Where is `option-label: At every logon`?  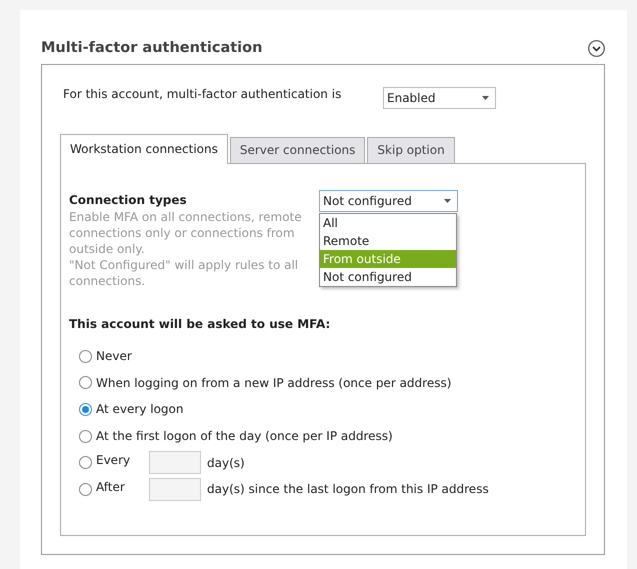
option-label: At every logon is located at coordinates (140, 409).